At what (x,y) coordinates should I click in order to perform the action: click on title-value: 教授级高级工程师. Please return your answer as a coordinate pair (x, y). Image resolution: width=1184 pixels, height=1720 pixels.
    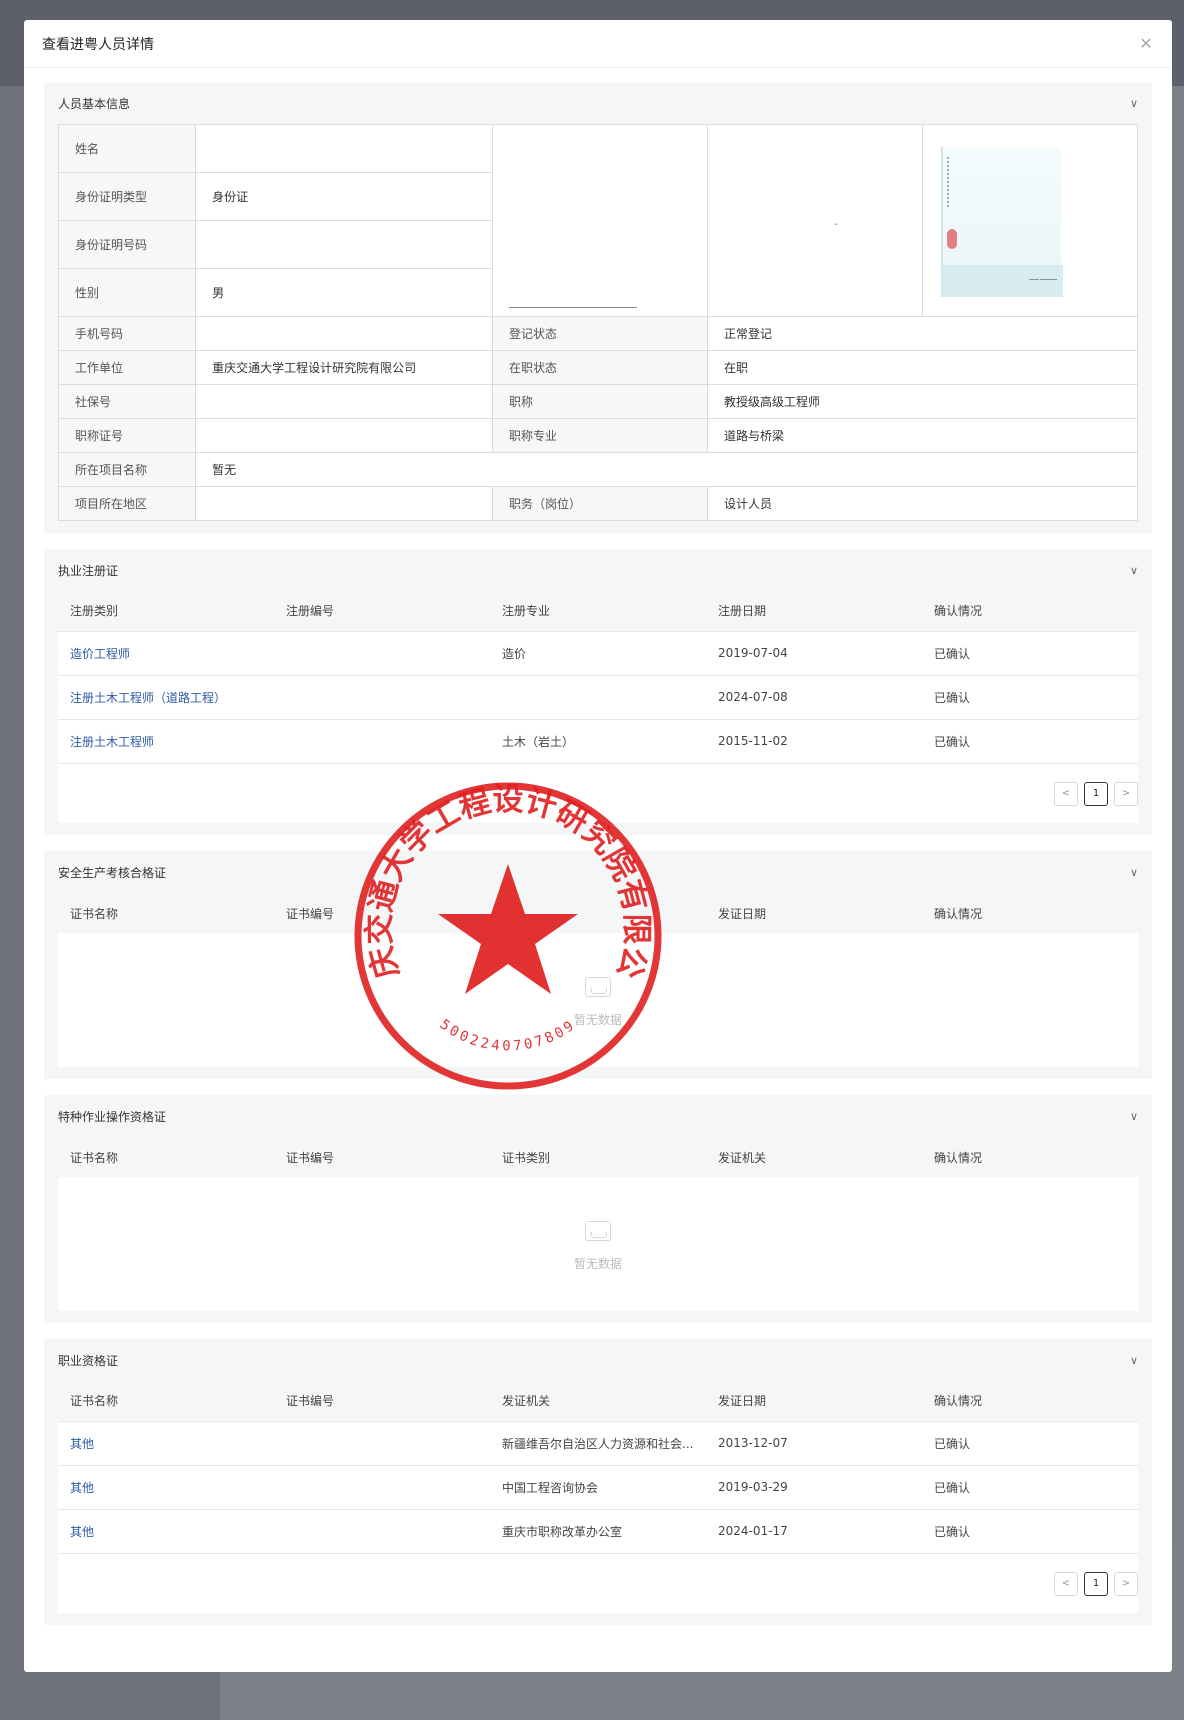
    Looking at the image, I should click on (922, 401).